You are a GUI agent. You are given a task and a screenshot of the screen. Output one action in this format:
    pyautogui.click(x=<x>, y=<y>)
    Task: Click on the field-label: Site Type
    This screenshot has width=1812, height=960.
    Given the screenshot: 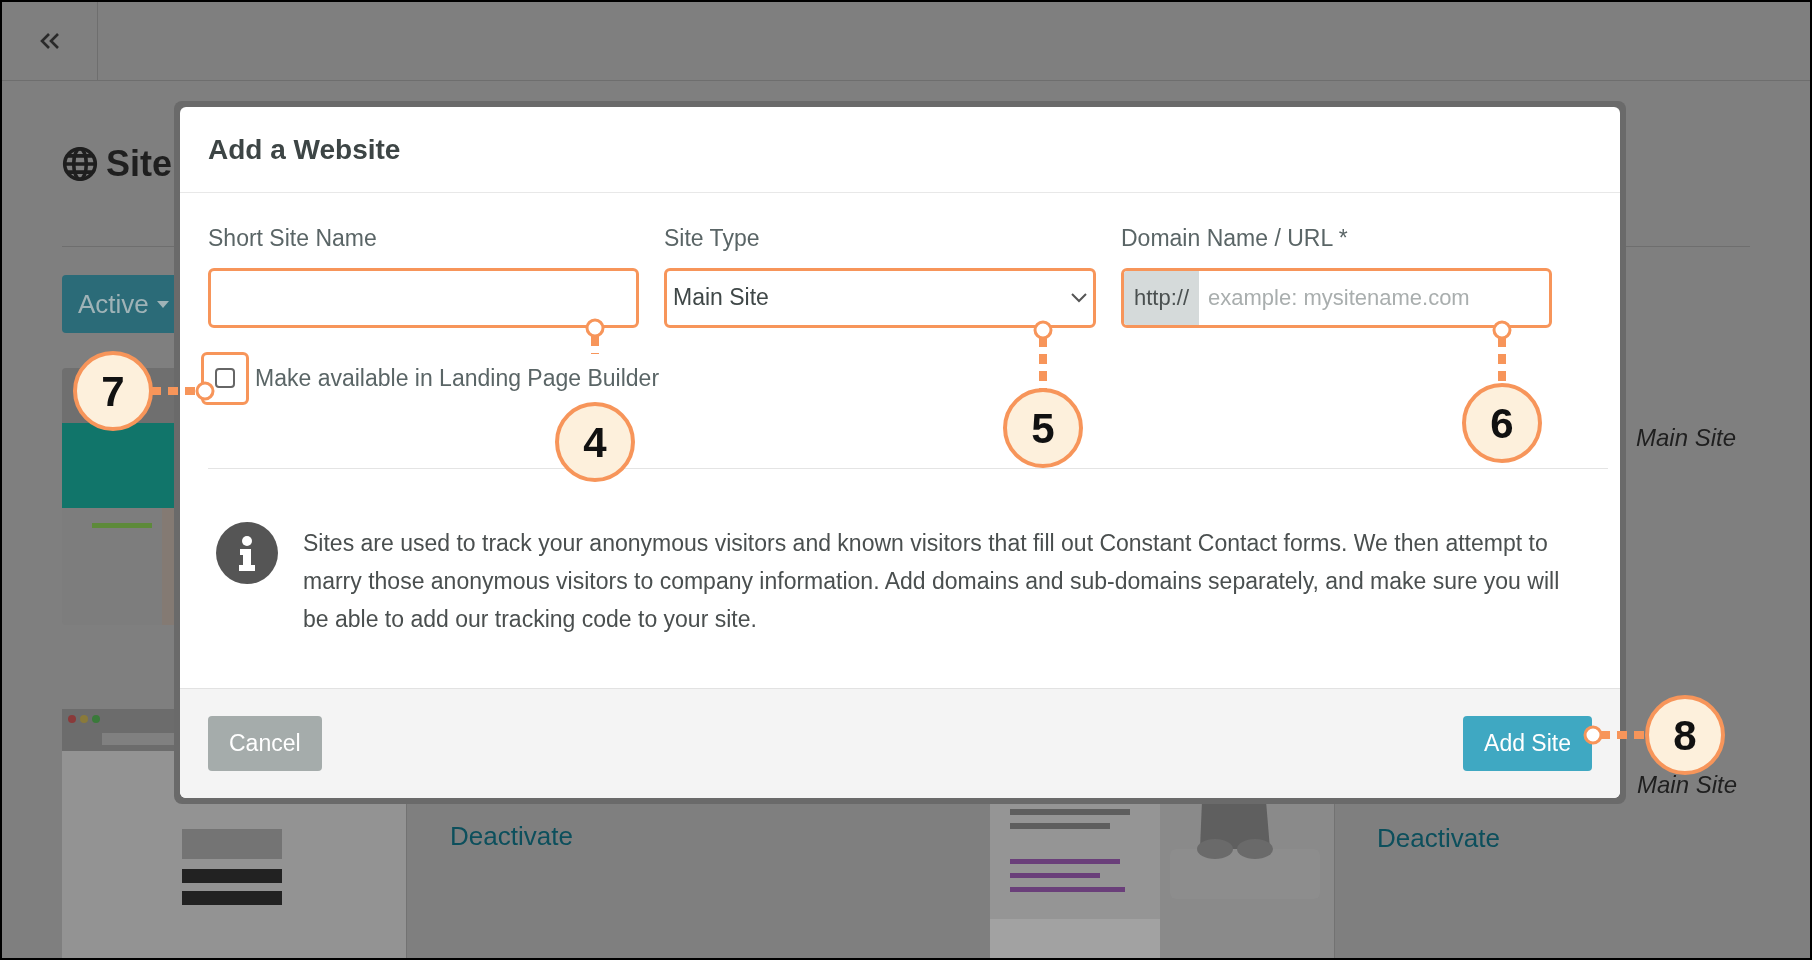 What is the action you would take?
    pyautogui.click(x=712, y=238)
    